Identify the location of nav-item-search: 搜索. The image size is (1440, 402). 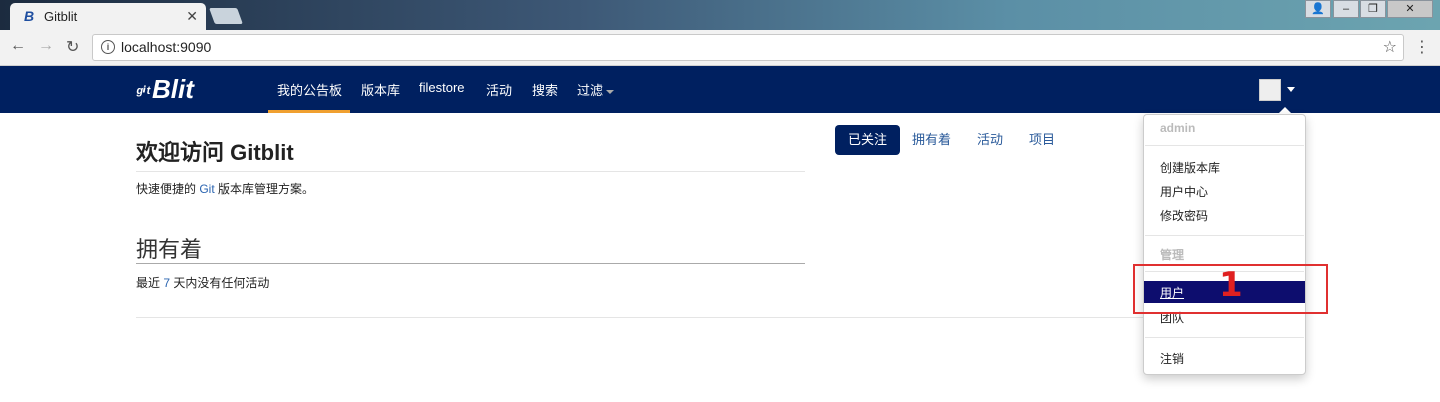
(545, 89).